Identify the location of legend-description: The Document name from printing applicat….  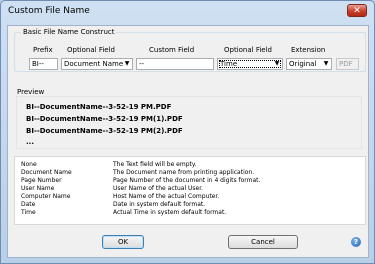
(184, 172).